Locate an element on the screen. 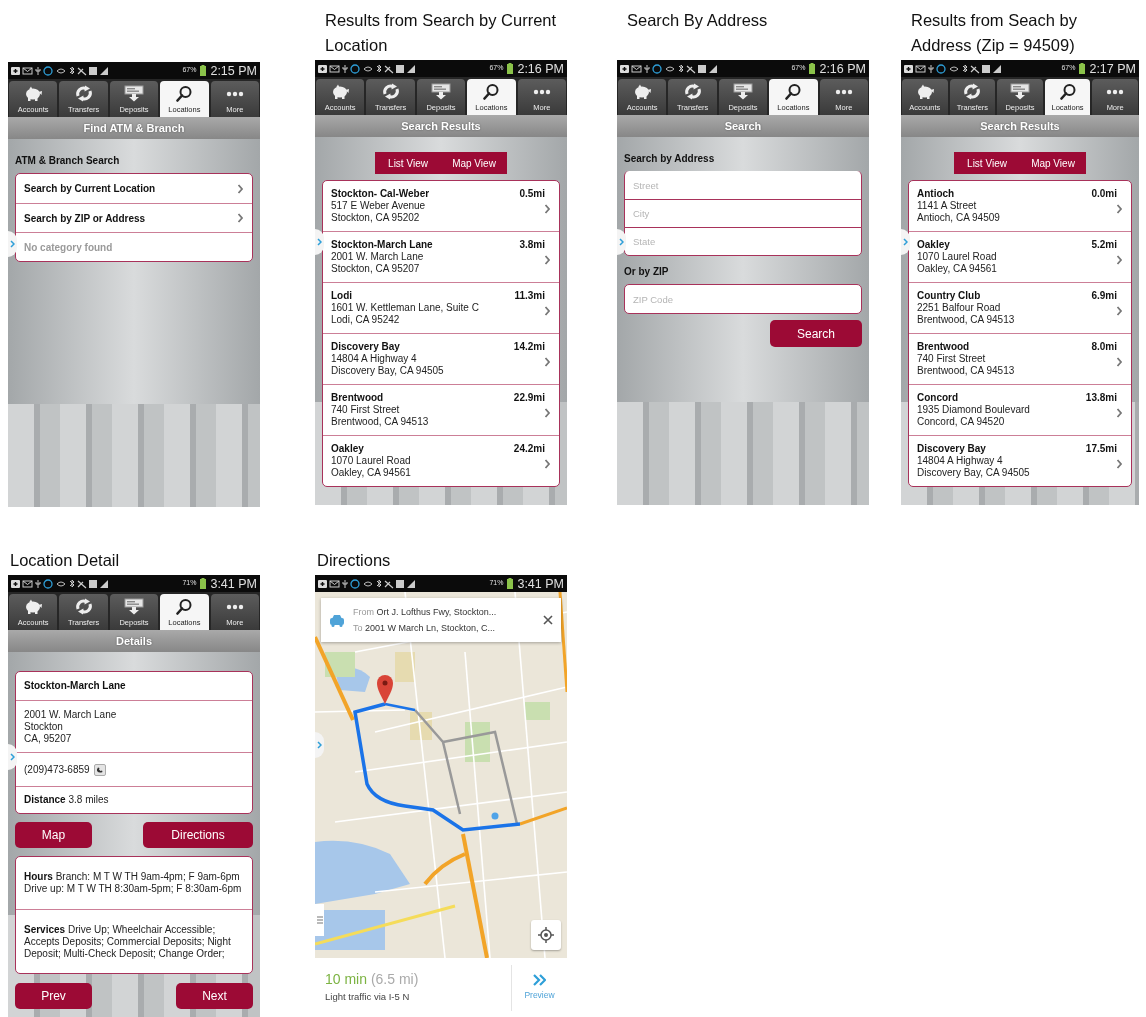 The height and width of the screenshot is (1017, 1146). check-deposit-icon is located at coordinates (134, 606).